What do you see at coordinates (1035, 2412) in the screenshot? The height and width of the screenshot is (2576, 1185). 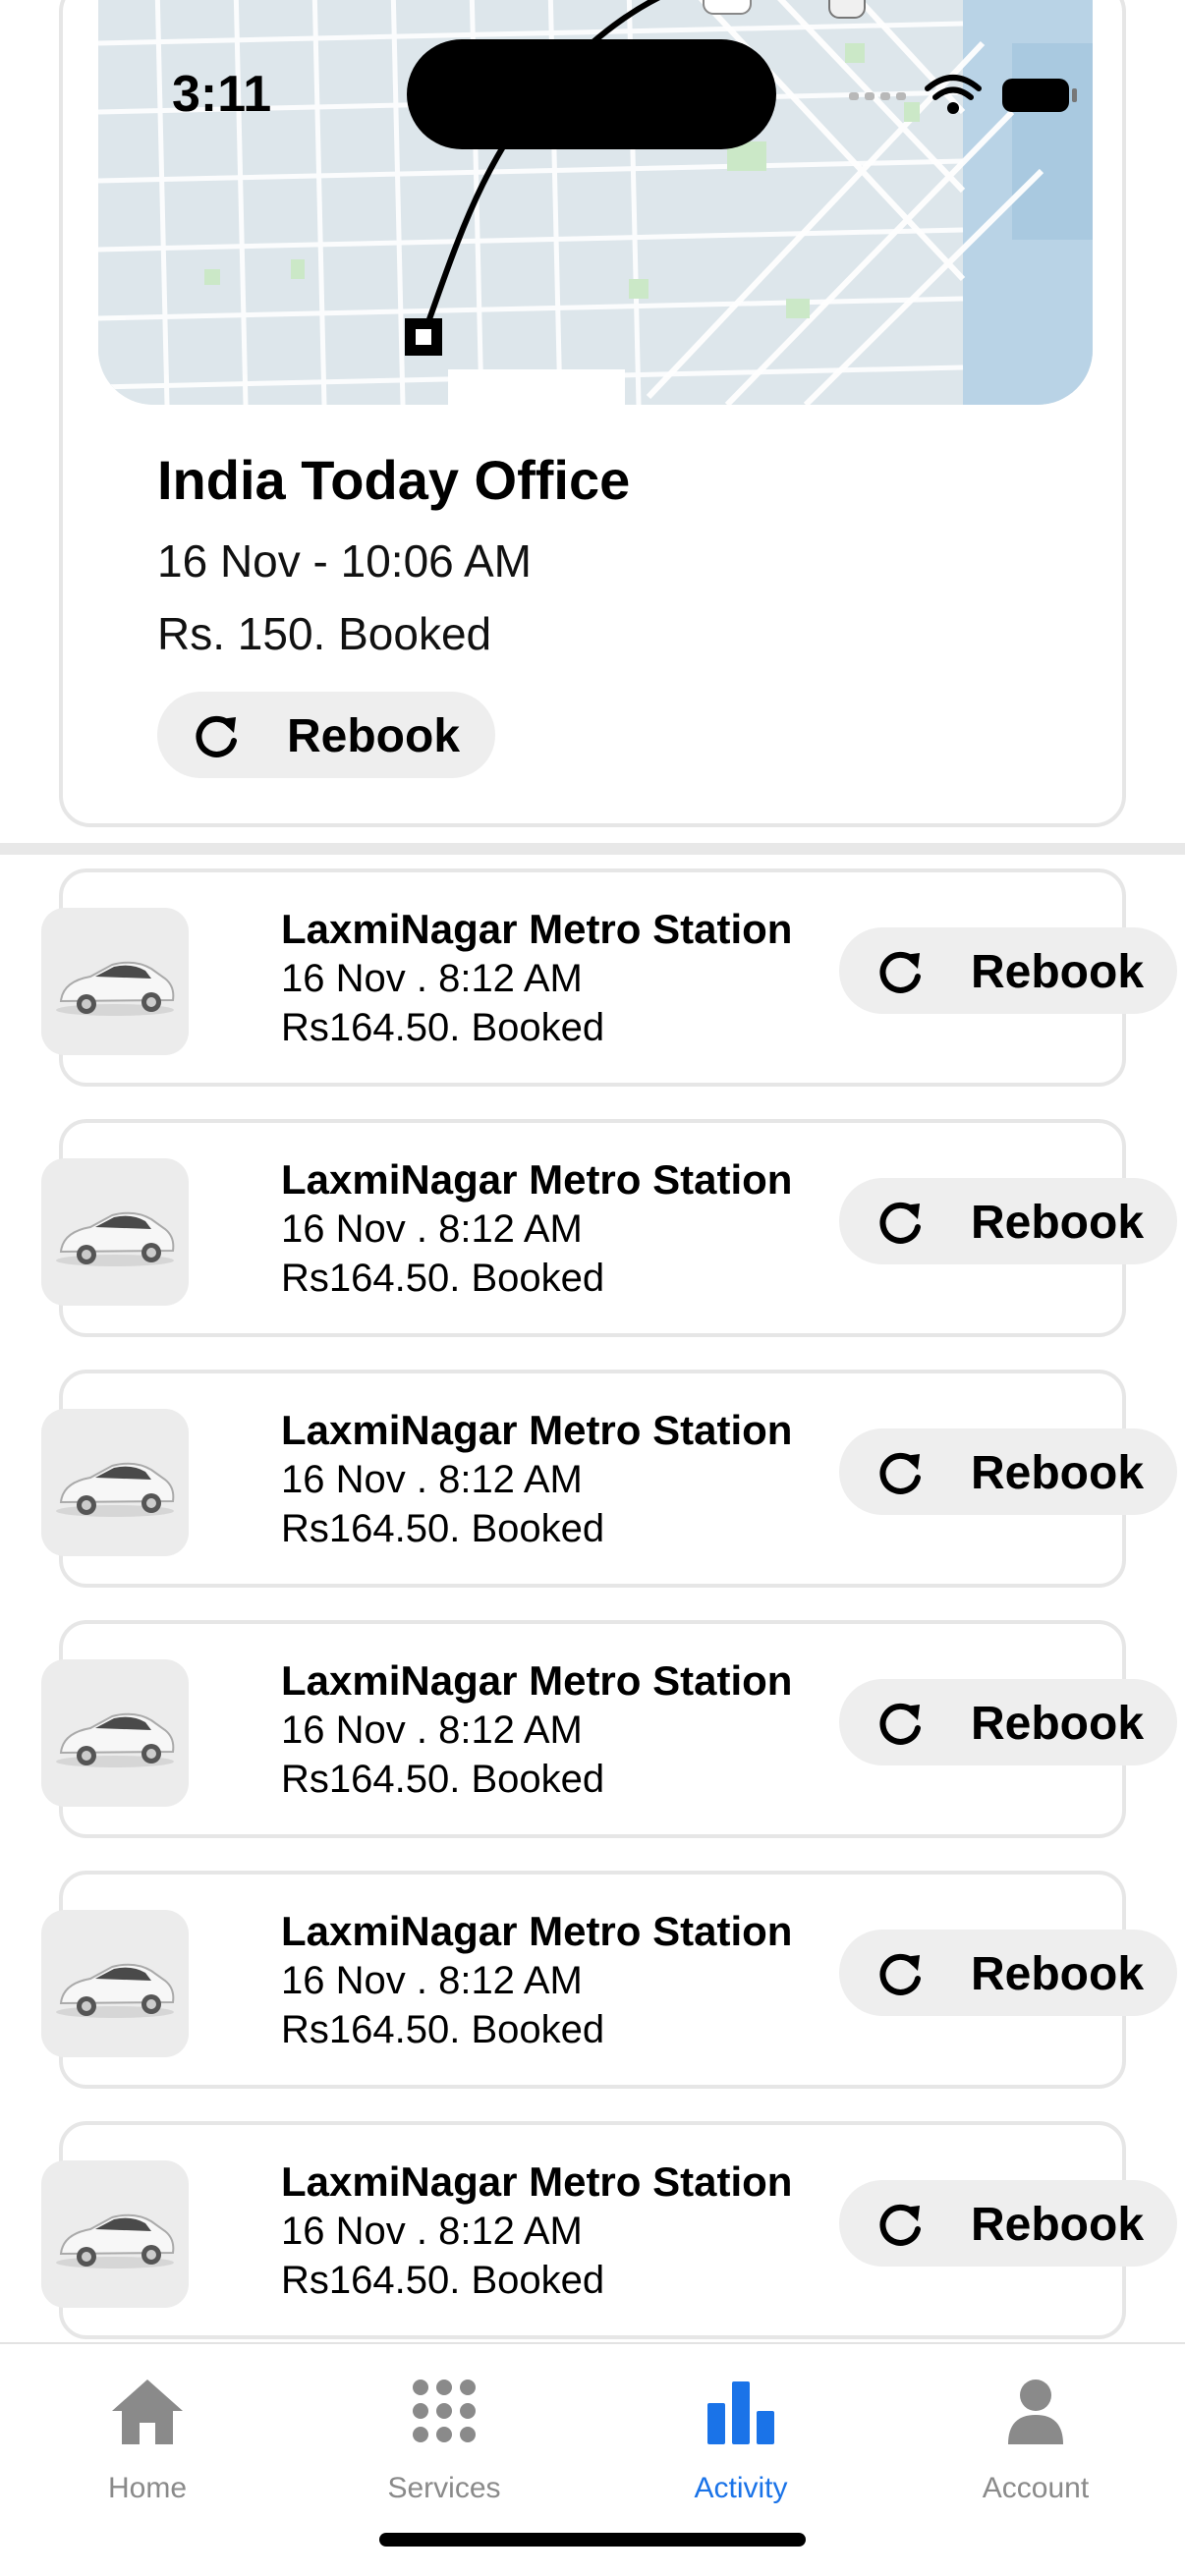 I see `person-icon` at bounding box center [1035, 2412].